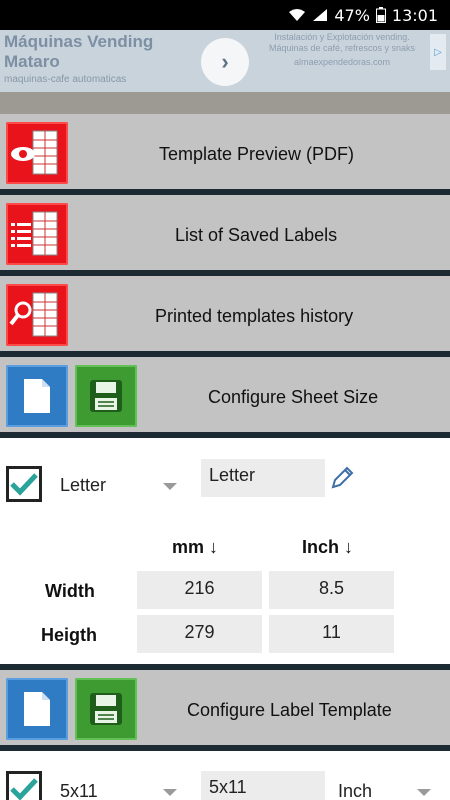  I want to click on height-inch-field: 11, so click(331, 634).